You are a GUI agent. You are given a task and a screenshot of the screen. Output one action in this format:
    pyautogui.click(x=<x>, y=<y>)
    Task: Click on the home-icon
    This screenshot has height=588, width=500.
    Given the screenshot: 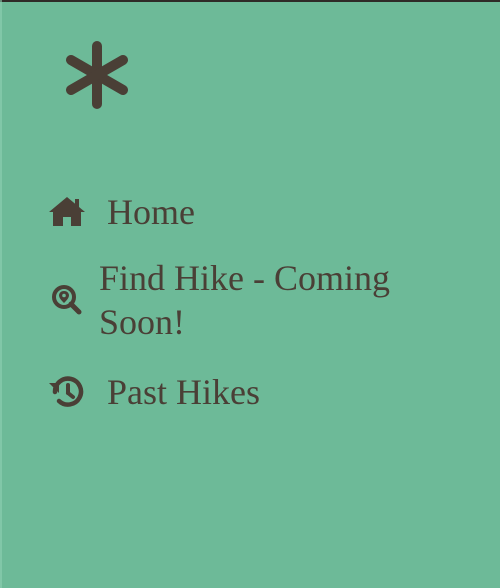 What is the action you would take?
    pyautogui.click(x=67, y=212)
    